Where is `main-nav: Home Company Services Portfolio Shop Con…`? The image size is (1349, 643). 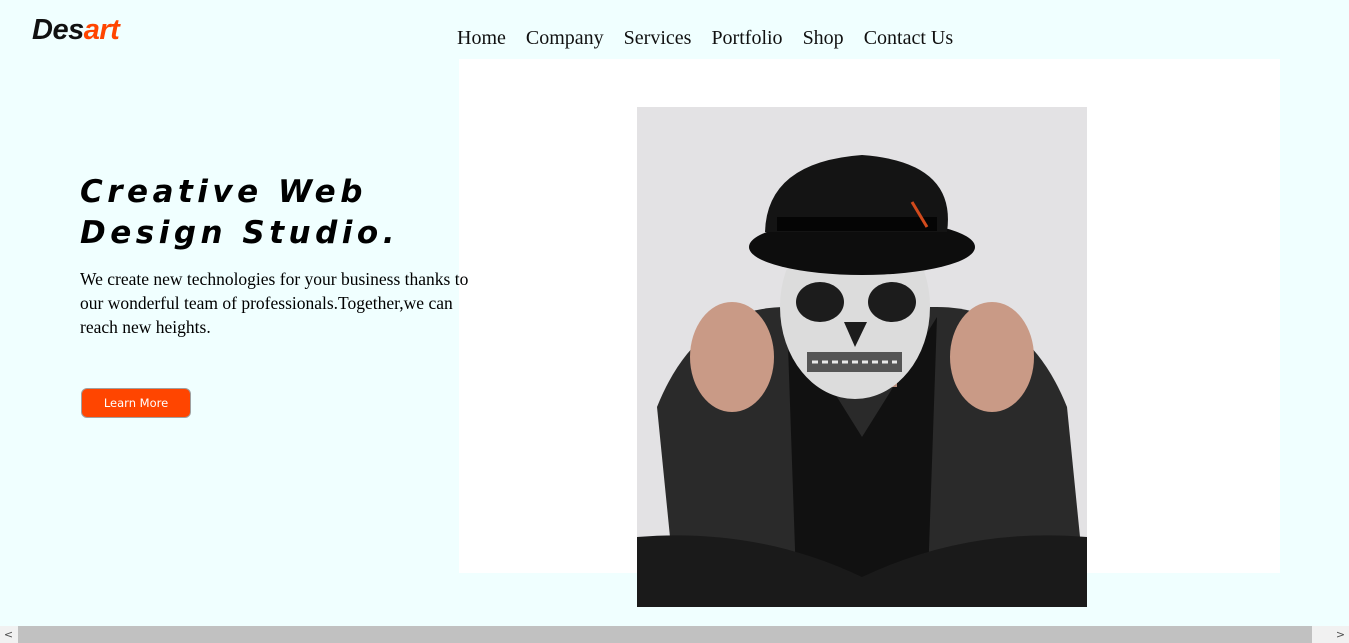
main-nav: Home Company Services Portfolio Shop Con… is located at coordinates (705, 38).